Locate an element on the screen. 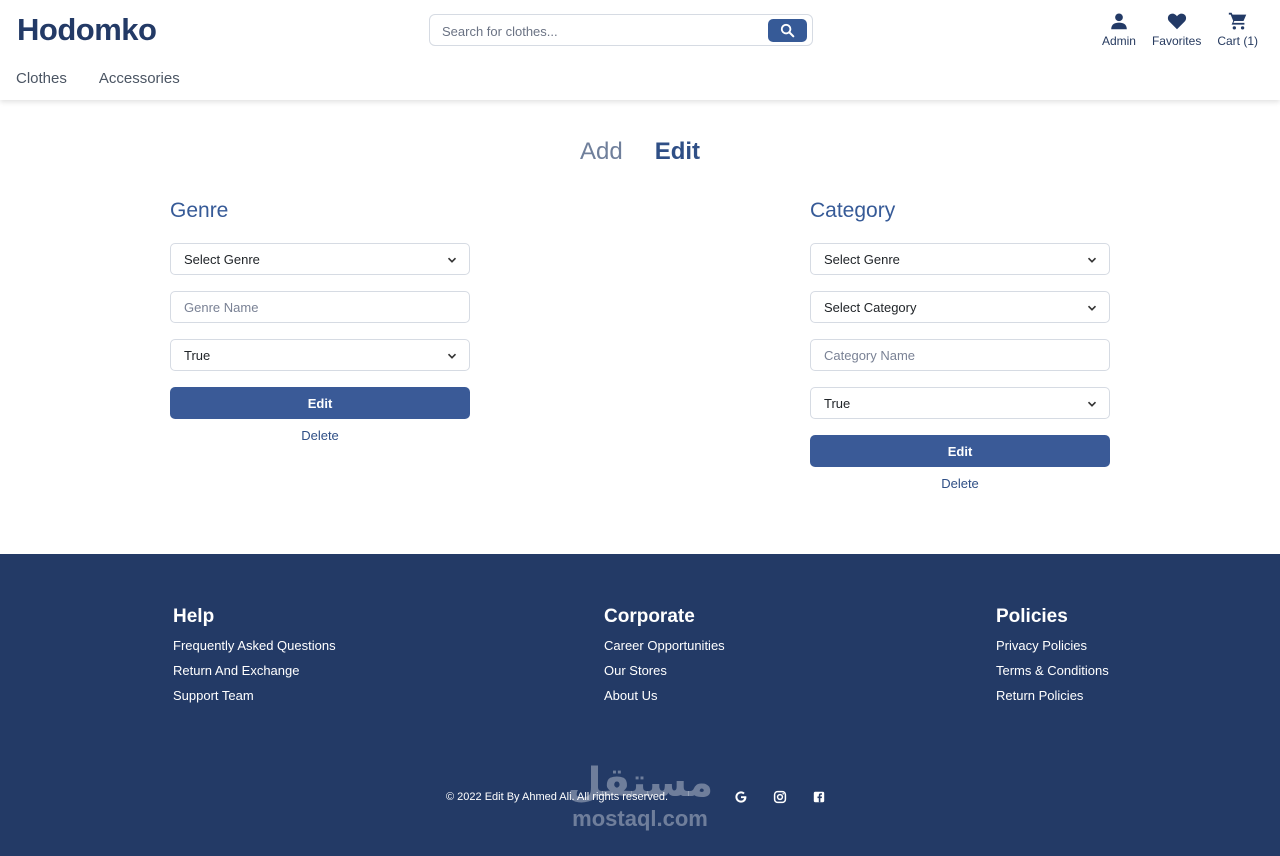  category-genre-select-value: Select Genre is located at coordinates (862, 259).